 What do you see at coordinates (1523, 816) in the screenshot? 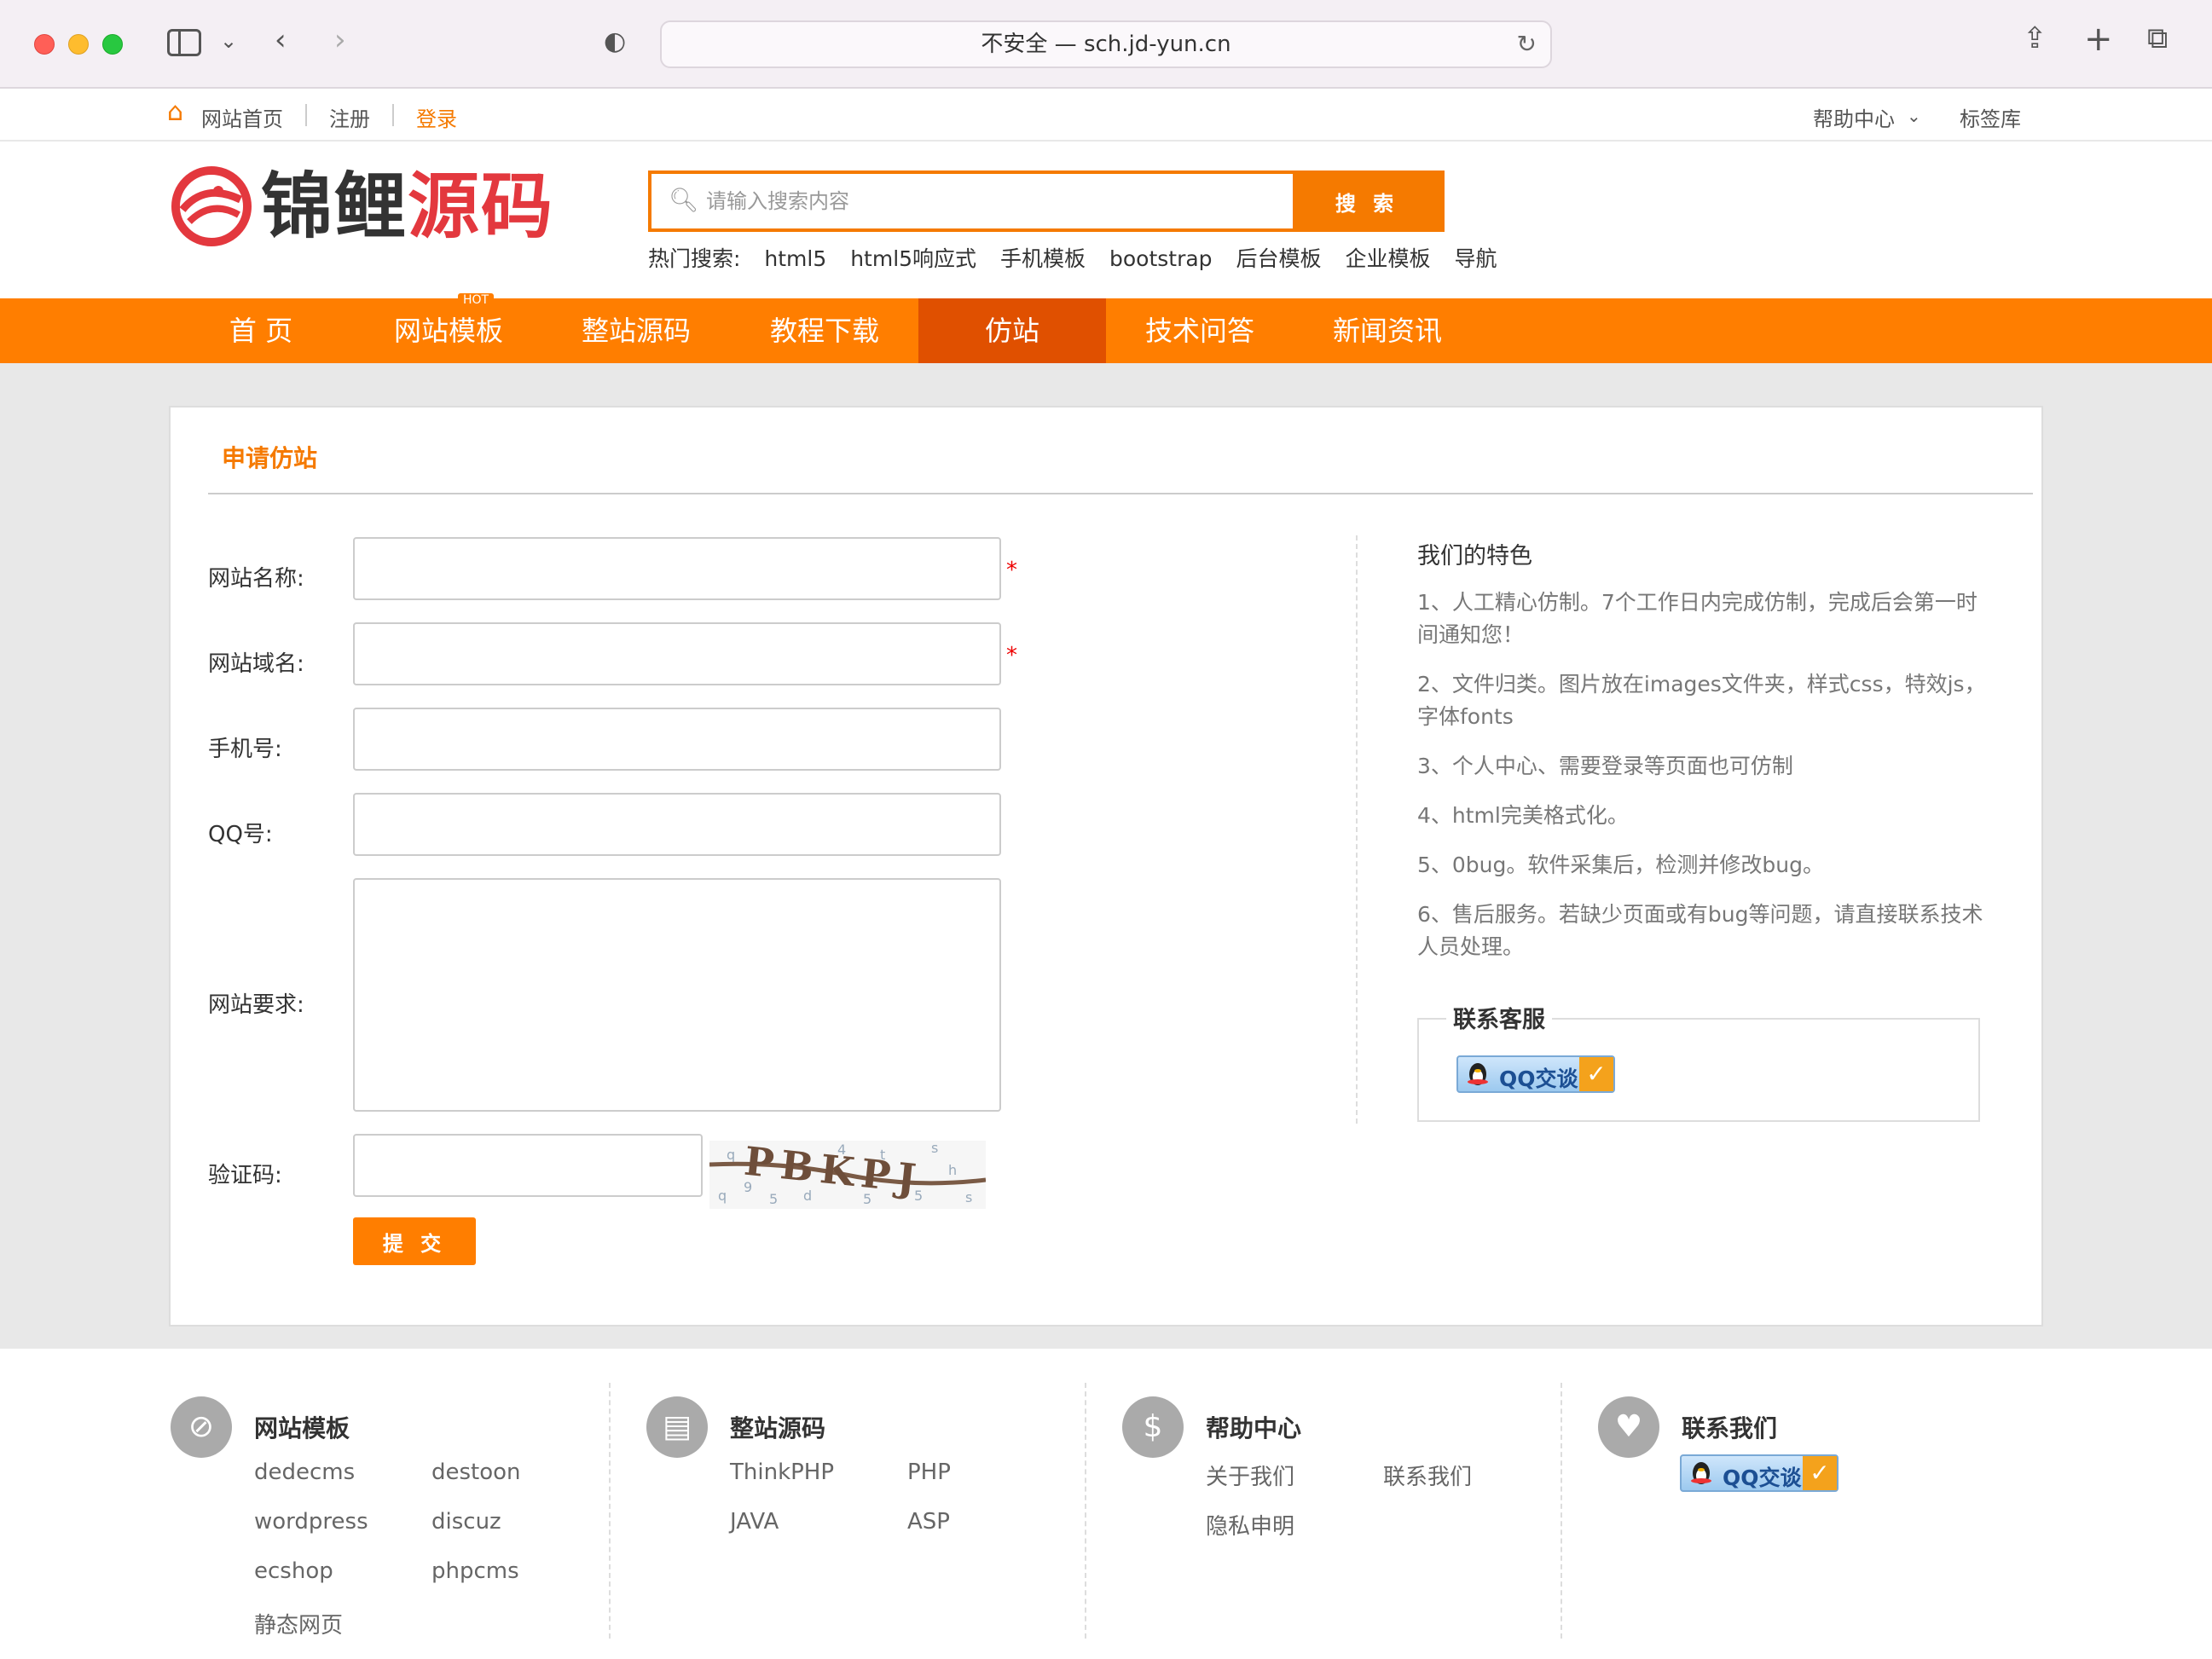
I see `feature-item: 4、html完美格式化。` at bounding box center [1523, 816].